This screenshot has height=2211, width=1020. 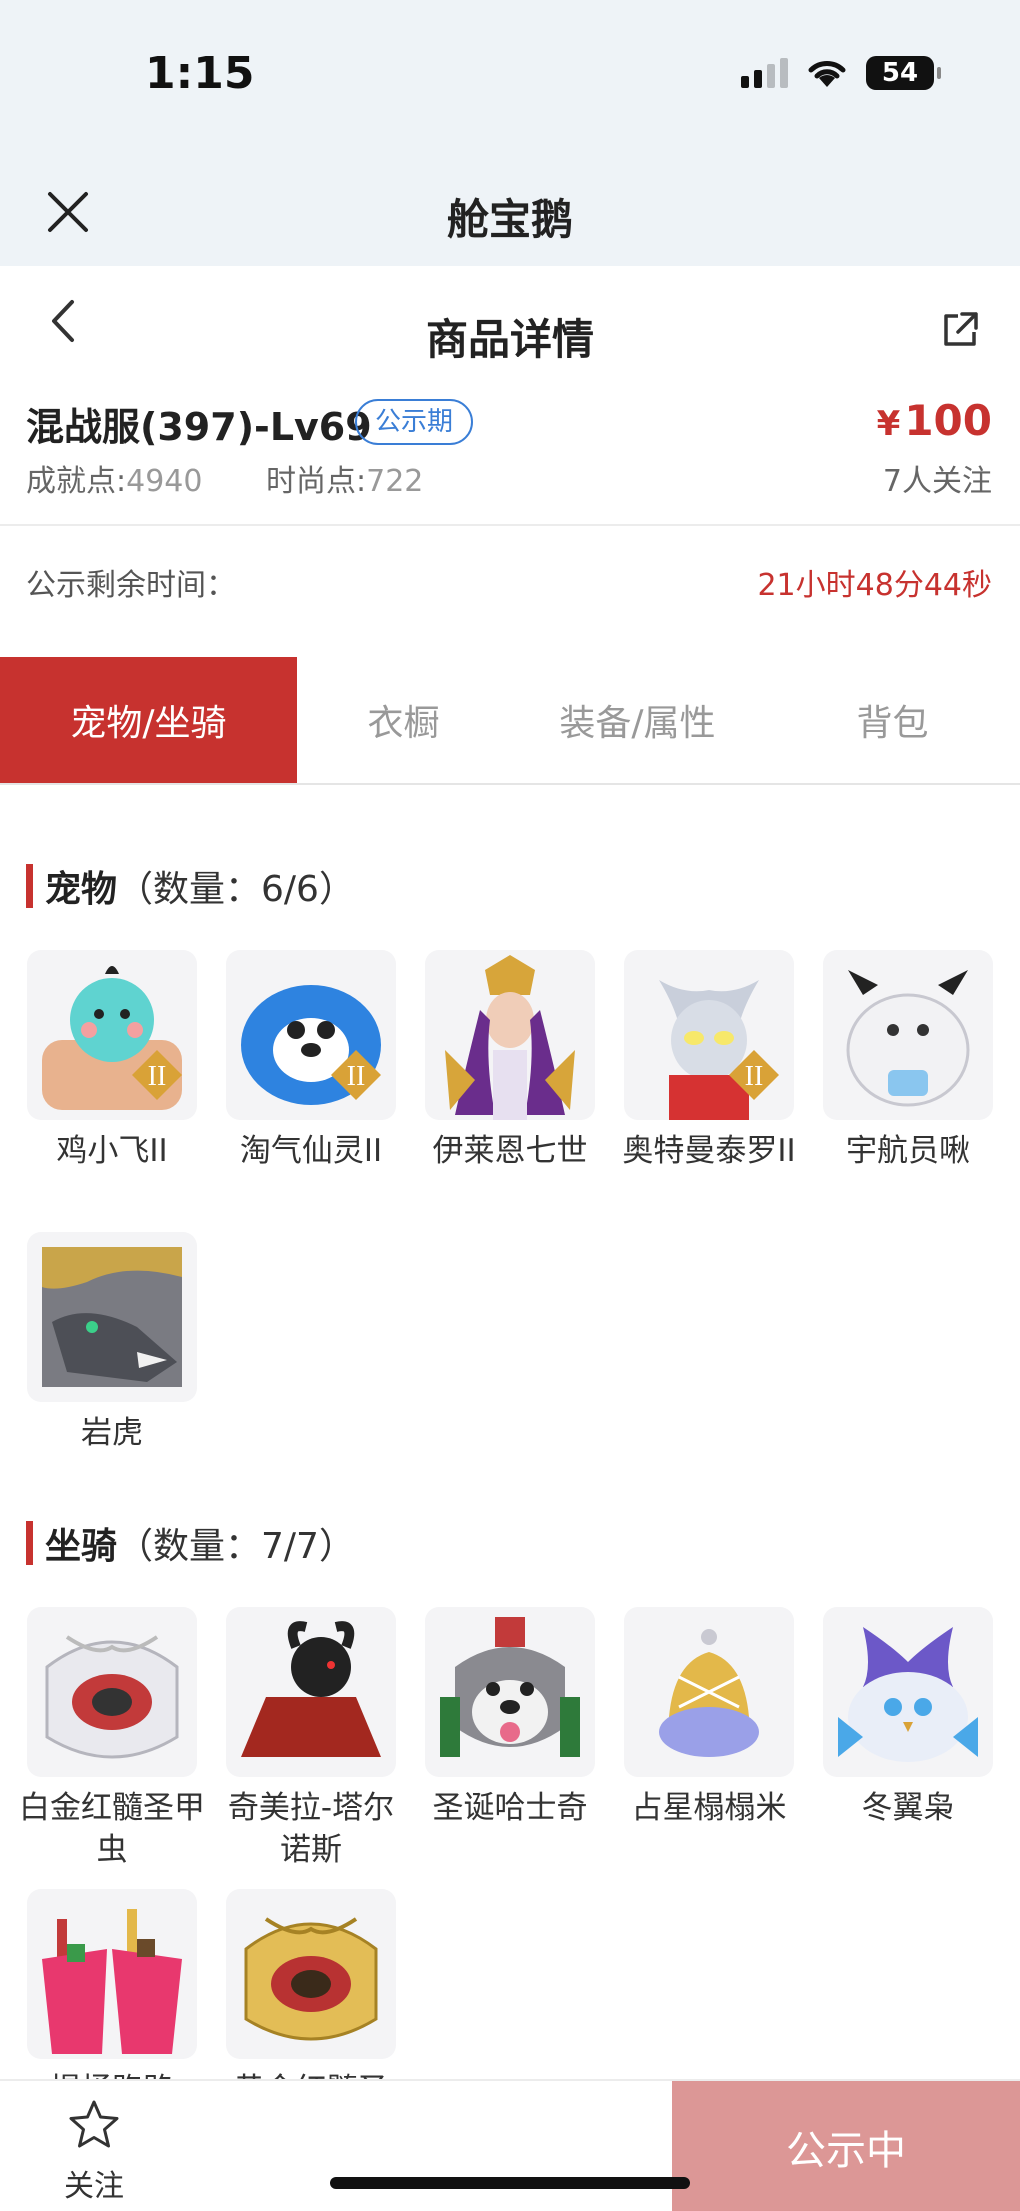 What do you see at coordinates (76, 481) in the screenshot?
I see `achievement-label: 成就点:` at bounding box center [76, 481].